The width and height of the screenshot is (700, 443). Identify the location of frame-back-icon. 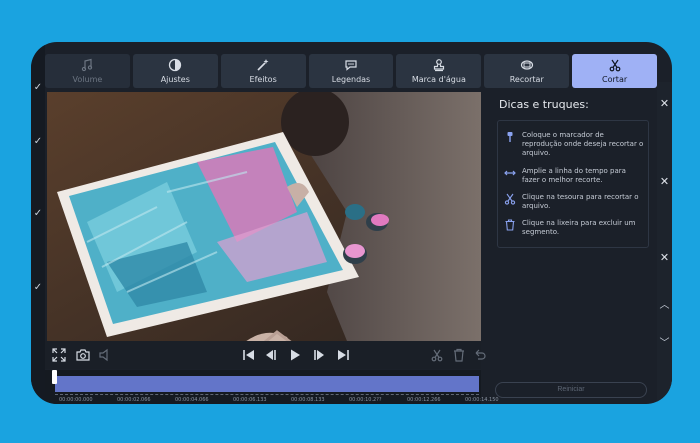
(271, 355).